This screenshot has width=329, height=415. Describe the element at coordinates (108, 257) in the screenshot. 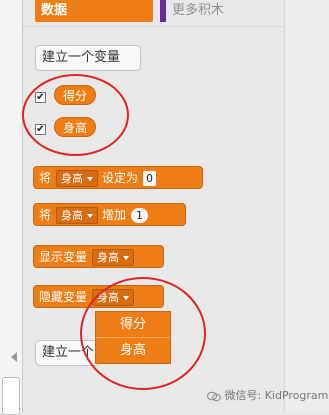

I see `show-variable-name: 身高` at that location.